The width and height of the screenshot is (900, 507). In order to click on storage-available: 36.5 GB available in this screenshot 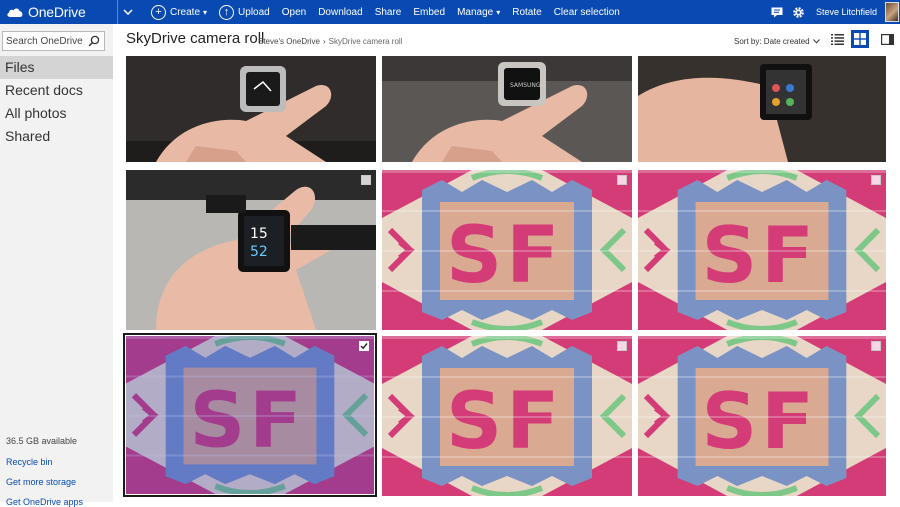, I will do `click(42, 441)`.